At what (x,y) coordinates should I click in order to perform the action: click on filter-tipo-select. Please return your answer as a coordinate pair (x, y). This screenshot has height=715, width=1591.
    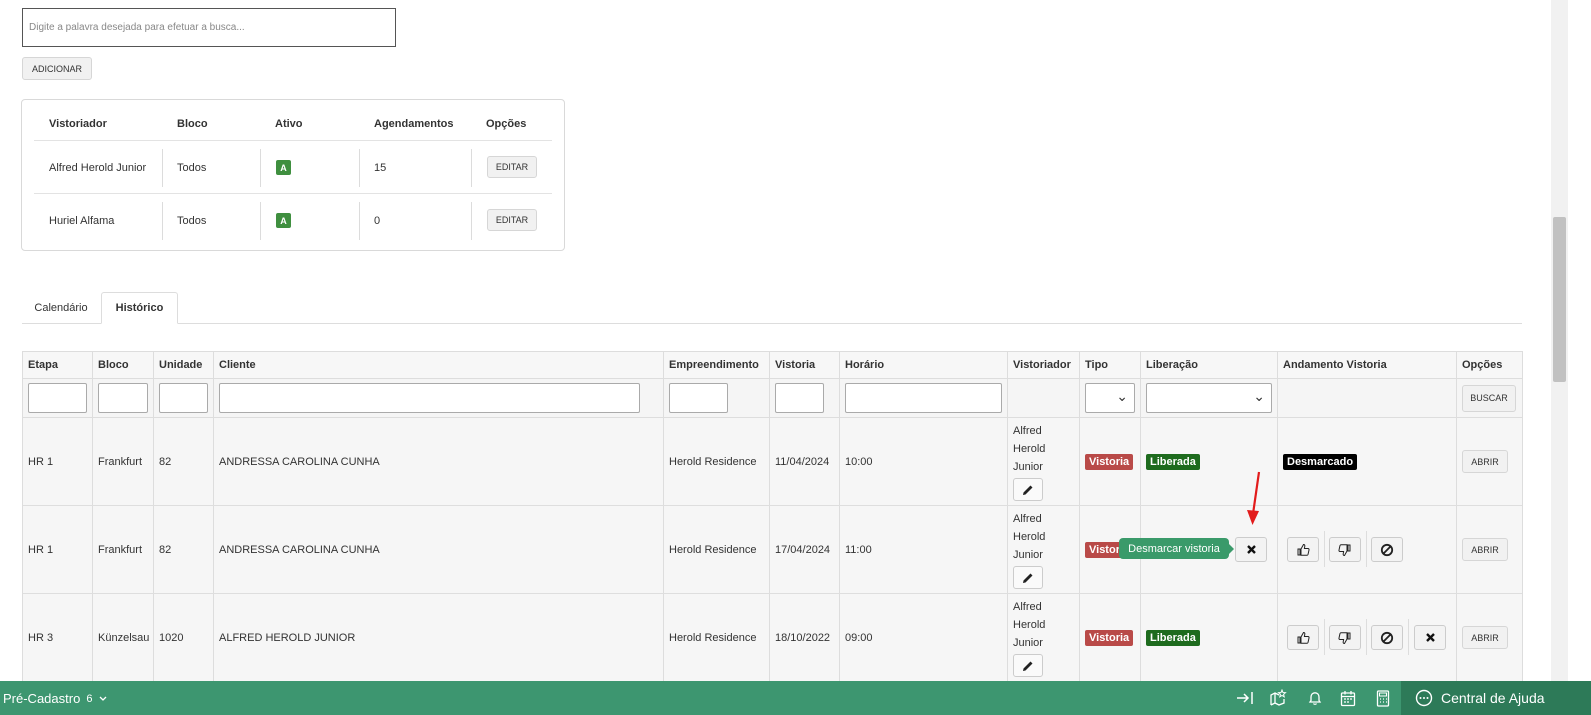
    Looking at the image, I should click on (1110, 398).